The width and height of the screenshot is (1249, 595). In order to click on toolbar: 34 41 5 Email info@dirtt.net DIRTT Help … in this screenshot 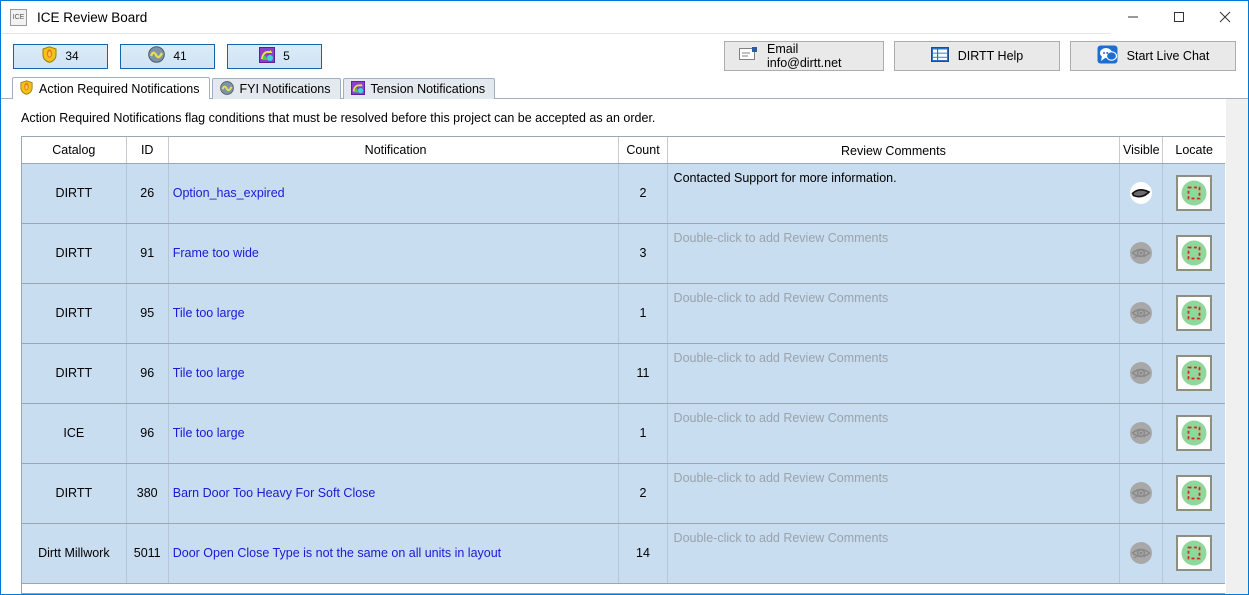, I will do `click(624, 56)`.